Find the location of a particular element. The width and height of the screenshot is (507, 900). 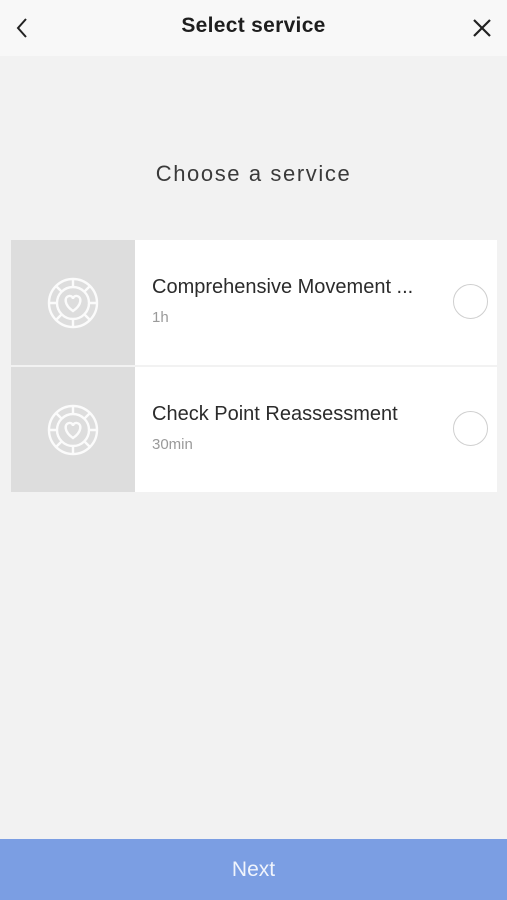

service-name: Check Point Reassessment is located at coordinates (275, 414).